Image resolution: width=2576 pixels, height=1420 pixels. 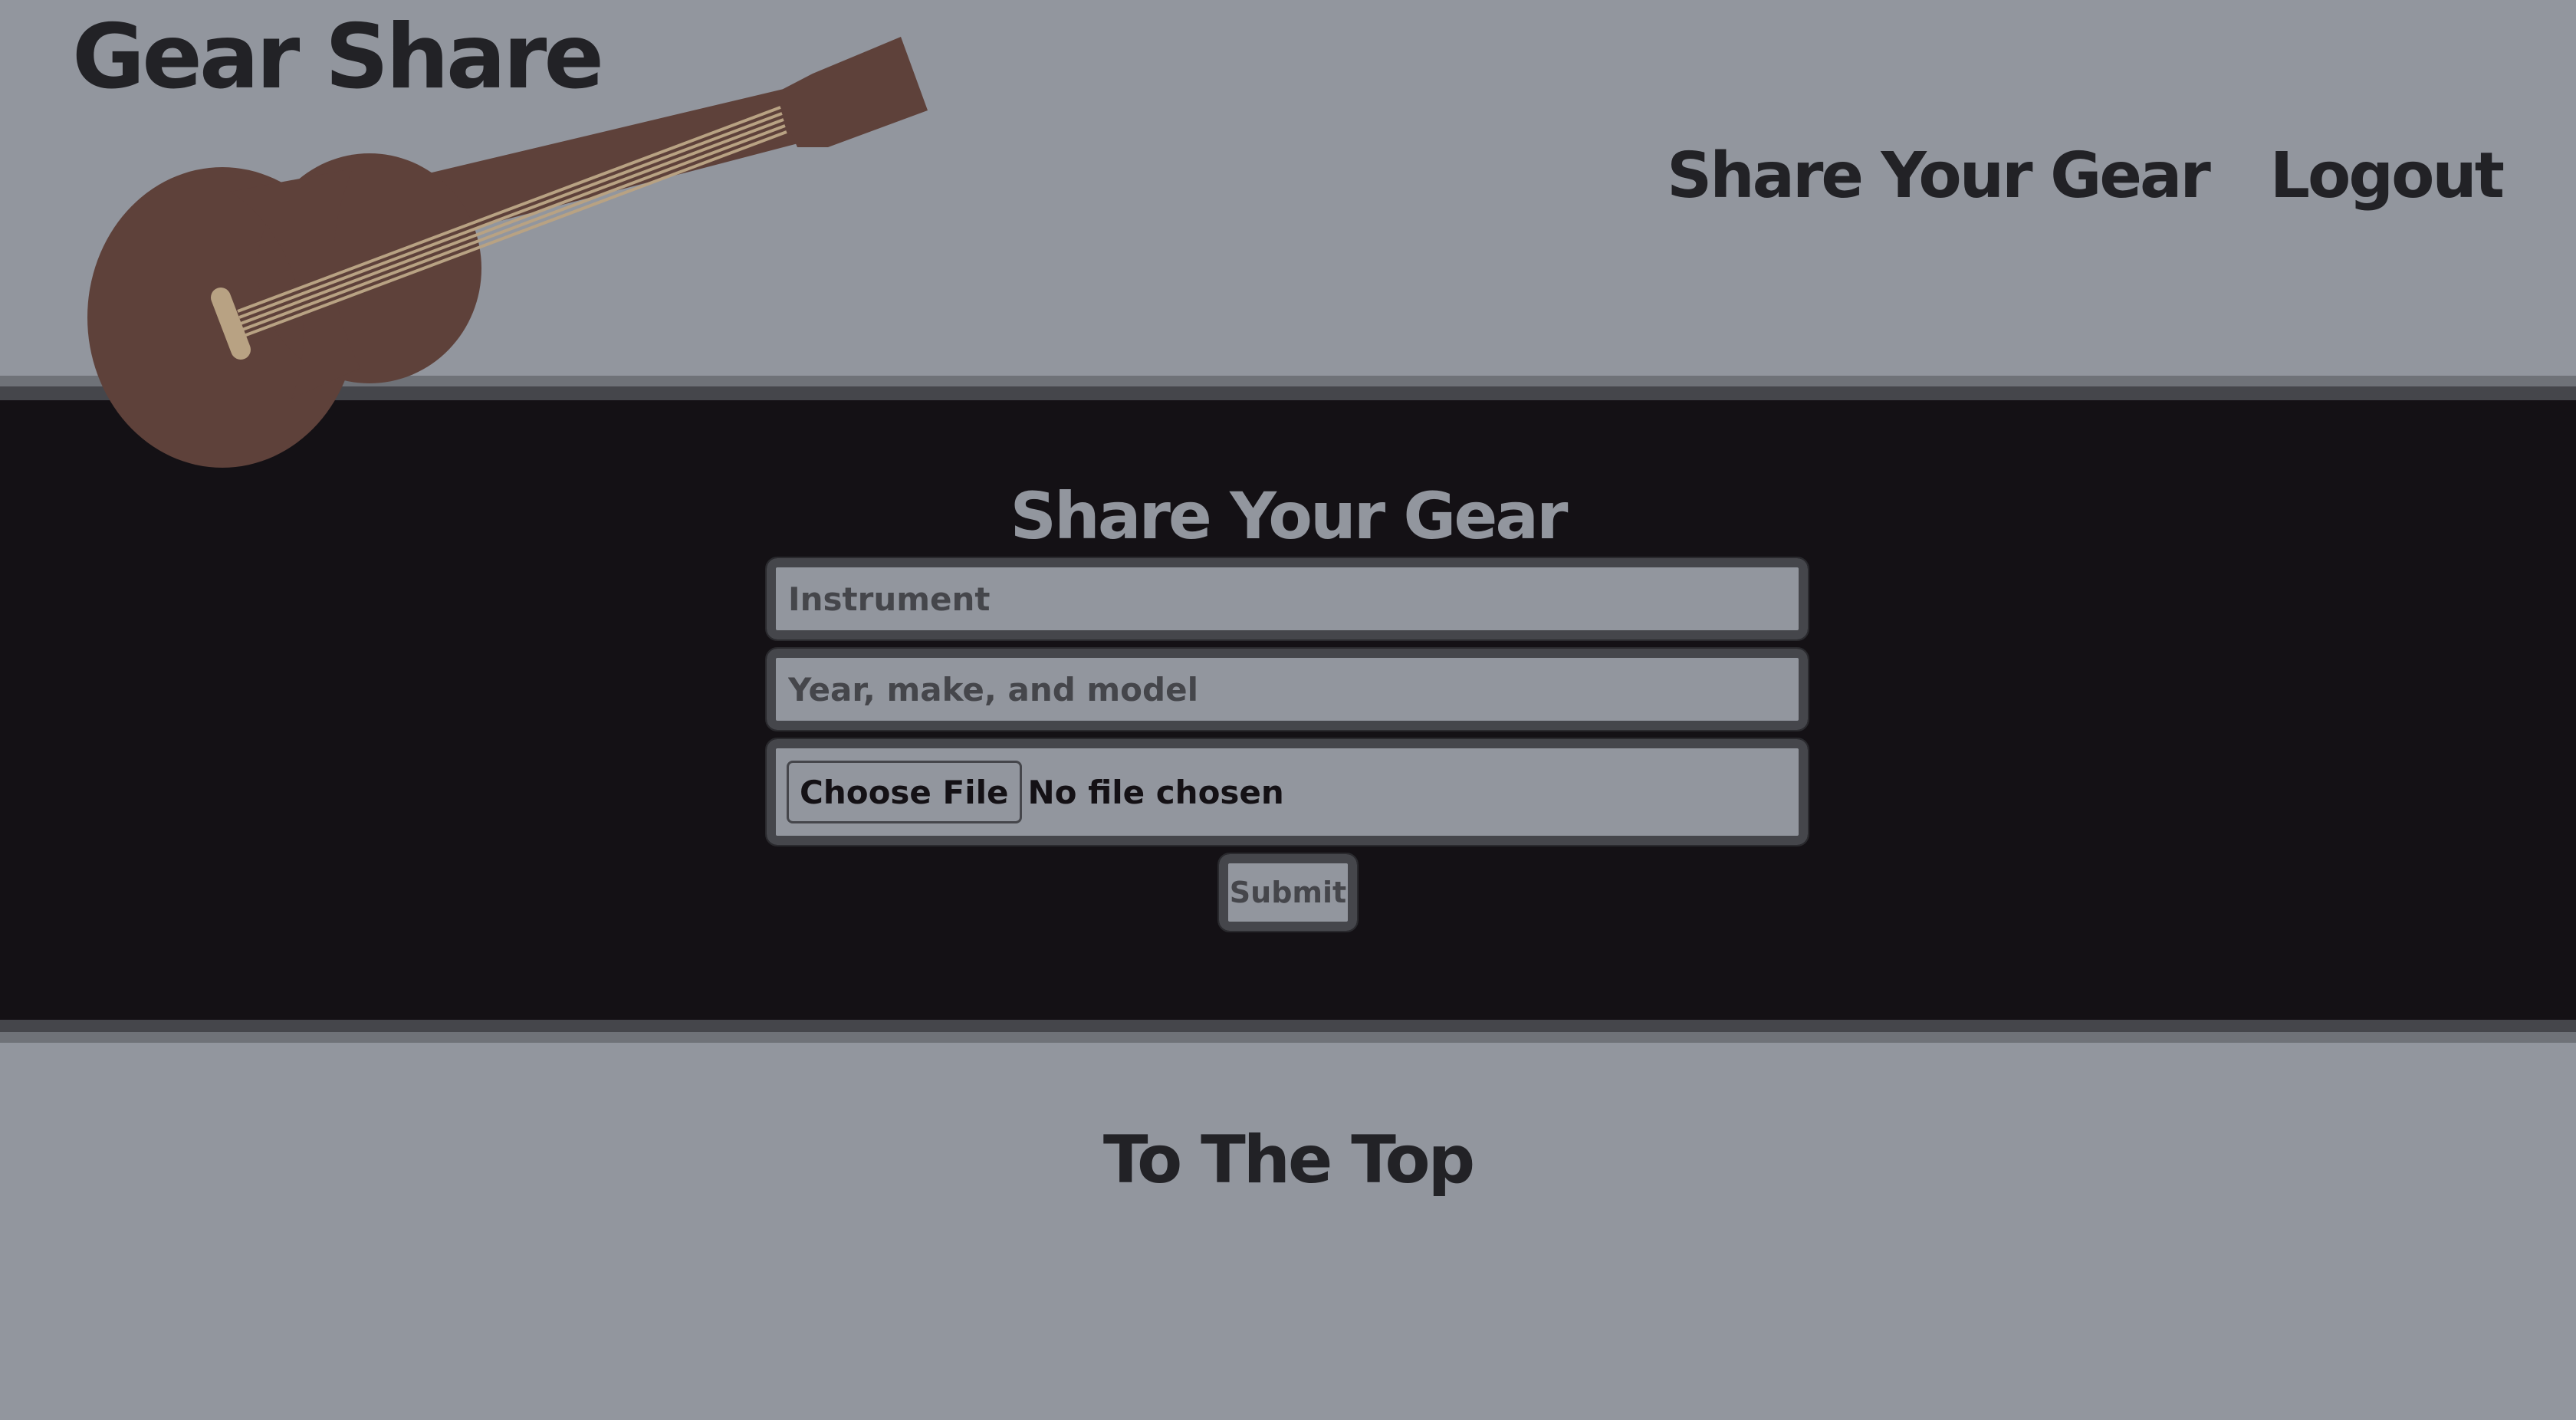 I want to click on footer-divider, so click(x=1288, y=1031).